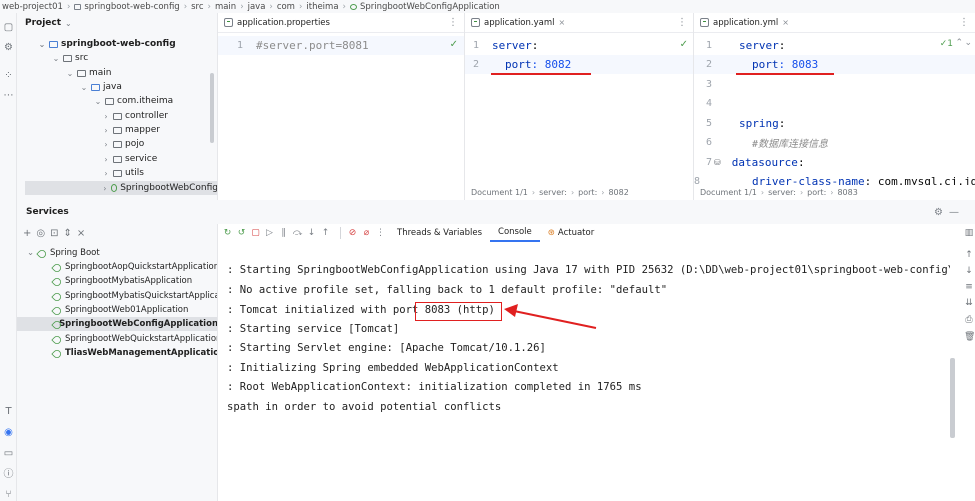  What do you see at coordinates (134, 339) in the screenshot?
I see `service-item: SpringbootWebQuickstartApplication` at bounding box center [134, 339].